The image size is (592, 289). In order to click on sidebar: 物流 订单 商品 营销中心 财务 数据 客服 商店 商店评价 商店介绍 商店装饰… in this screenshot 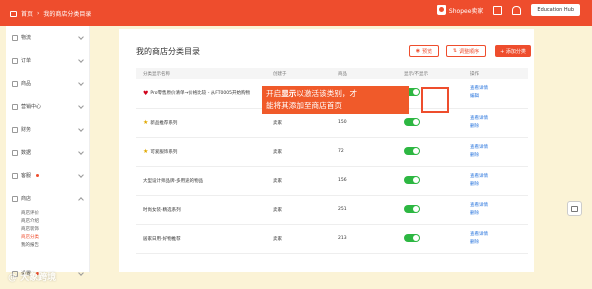, I will do `click(48, 151)`.